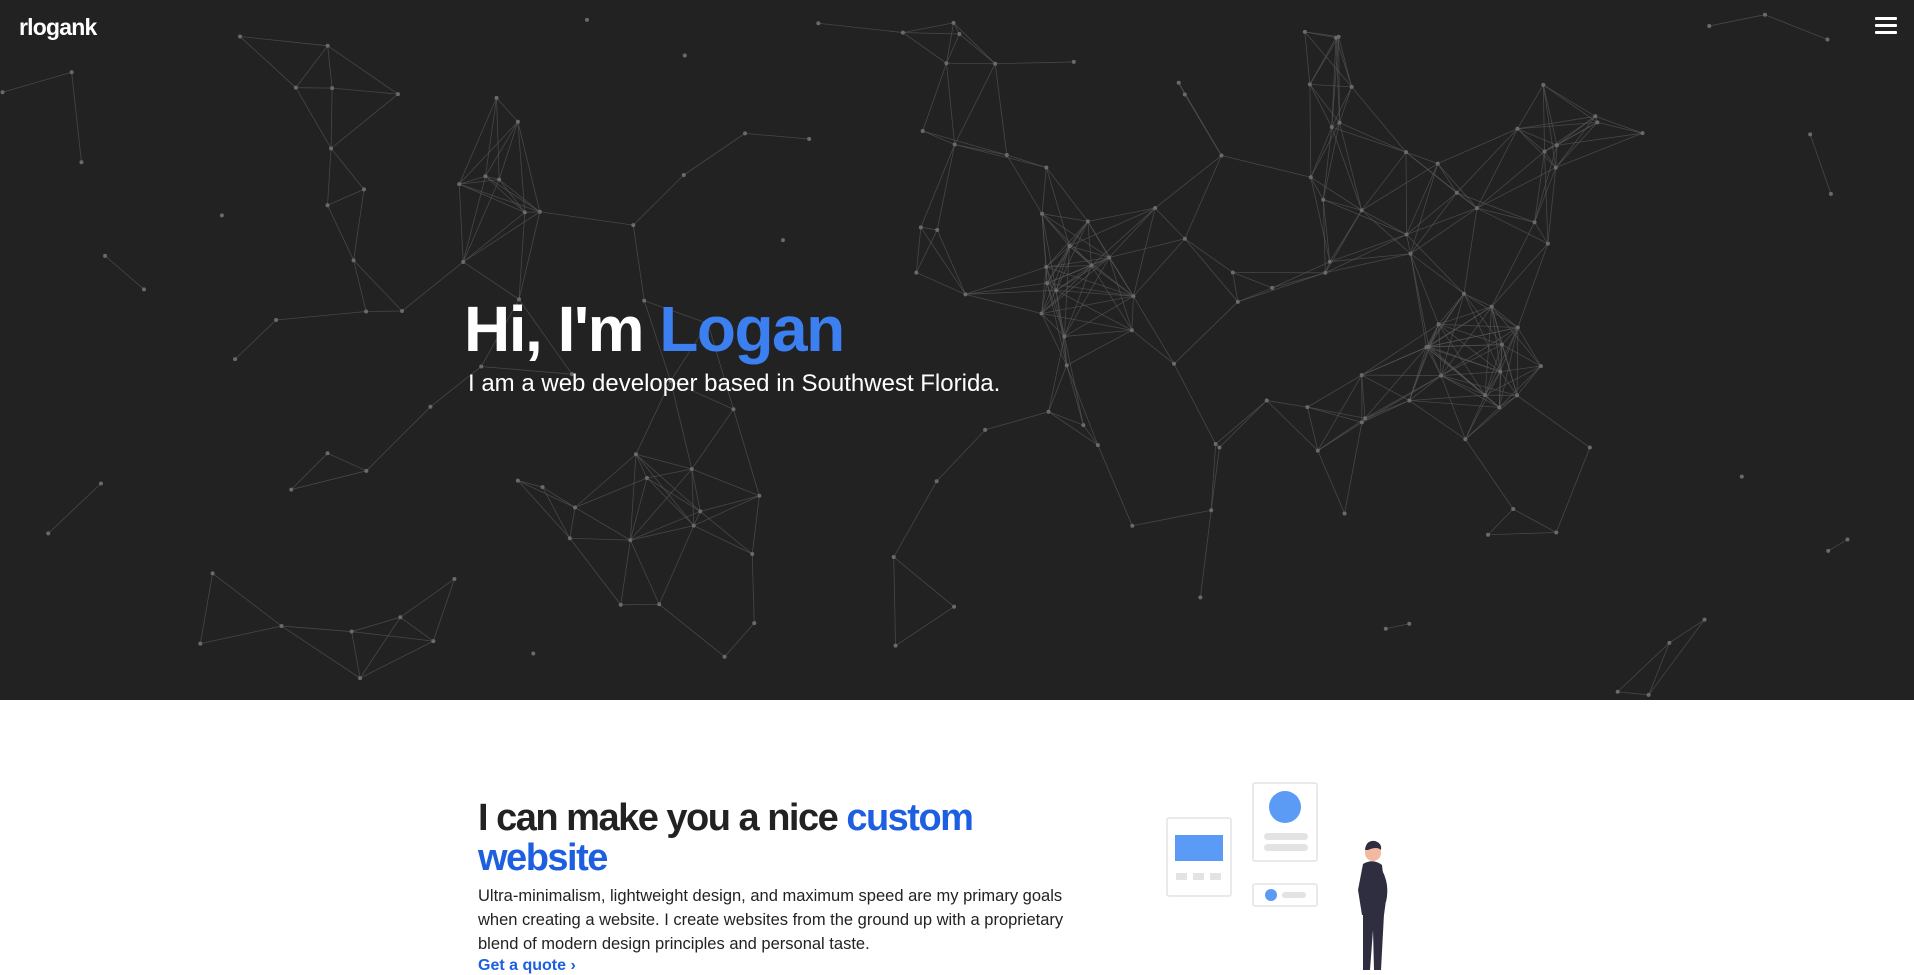 This screenshot has height=975, width=1914. I want to click on website-illustration, so click(1285, 875).